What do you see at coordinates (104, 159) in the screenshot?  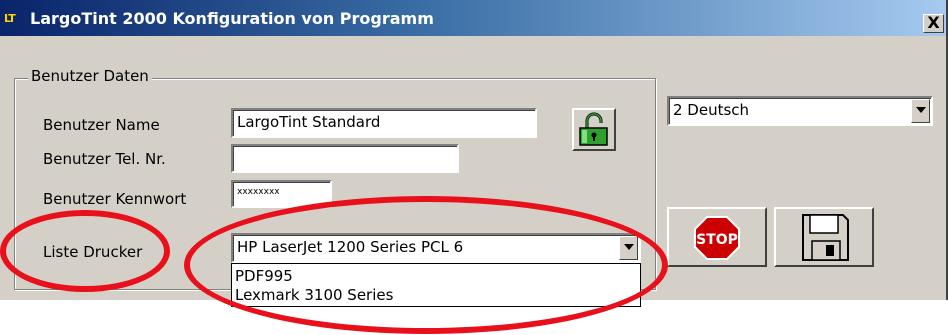 I see `user-phone-label: Benutzer Tel. Nr.` at bounding box center [104, 159].